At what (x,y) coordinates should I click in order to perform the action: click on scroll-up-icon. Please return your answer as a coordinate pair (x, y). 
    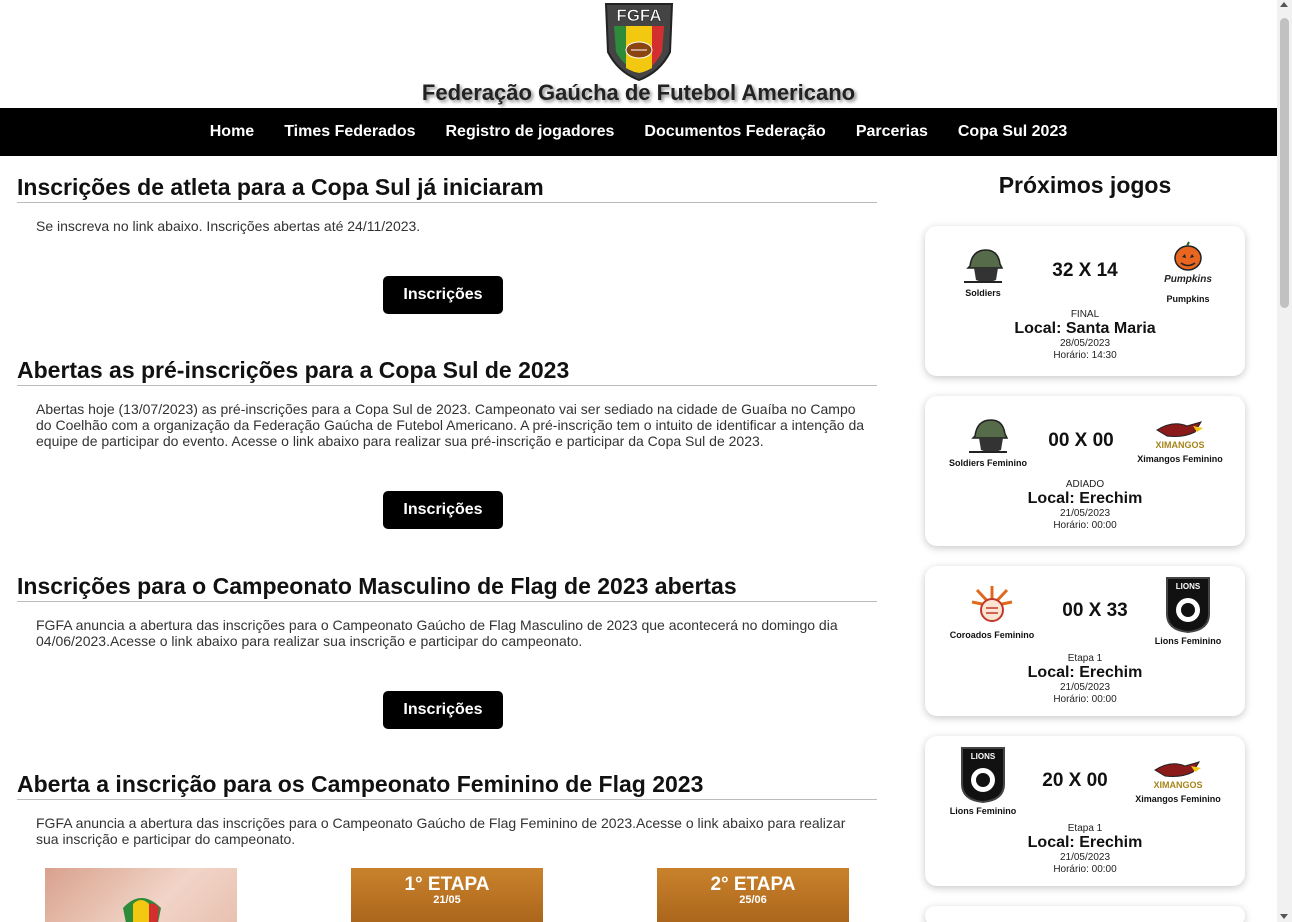
    Looking at the image, I should click on (1284, 4).